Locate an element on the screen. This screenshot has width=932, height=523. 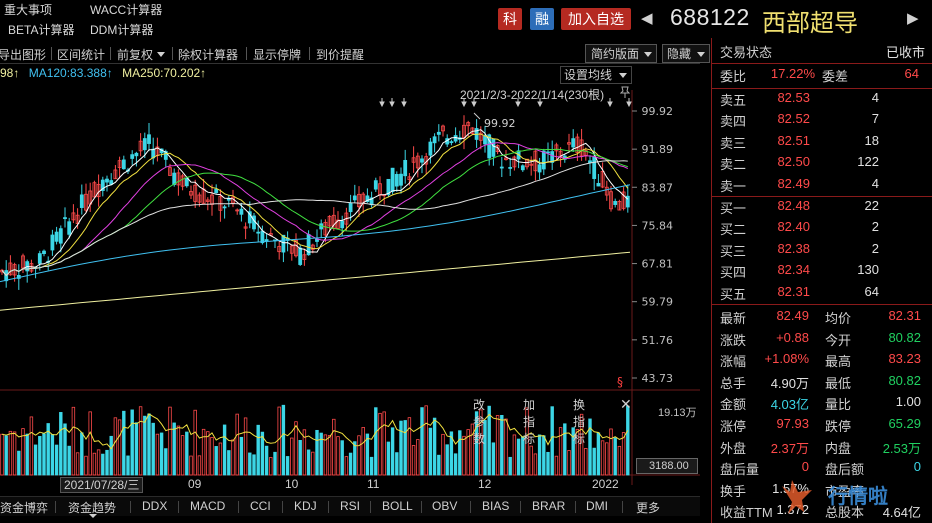
book-row-volume: 4 is located at coordinates (875, 97).